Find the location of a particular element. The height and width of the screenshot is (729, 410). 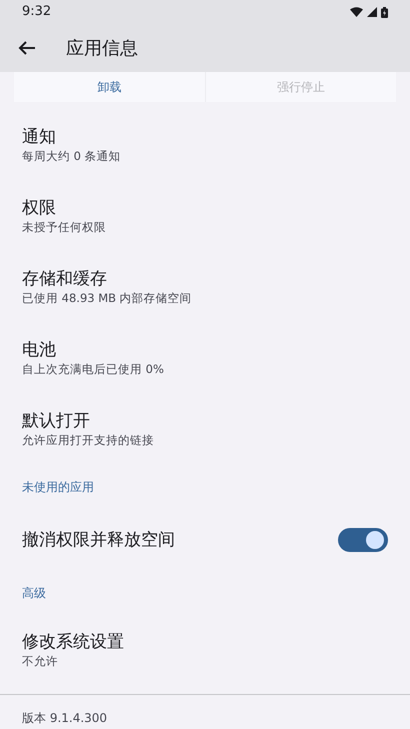

section-header: 未使用的应用 is located at coordinates (58, 487).